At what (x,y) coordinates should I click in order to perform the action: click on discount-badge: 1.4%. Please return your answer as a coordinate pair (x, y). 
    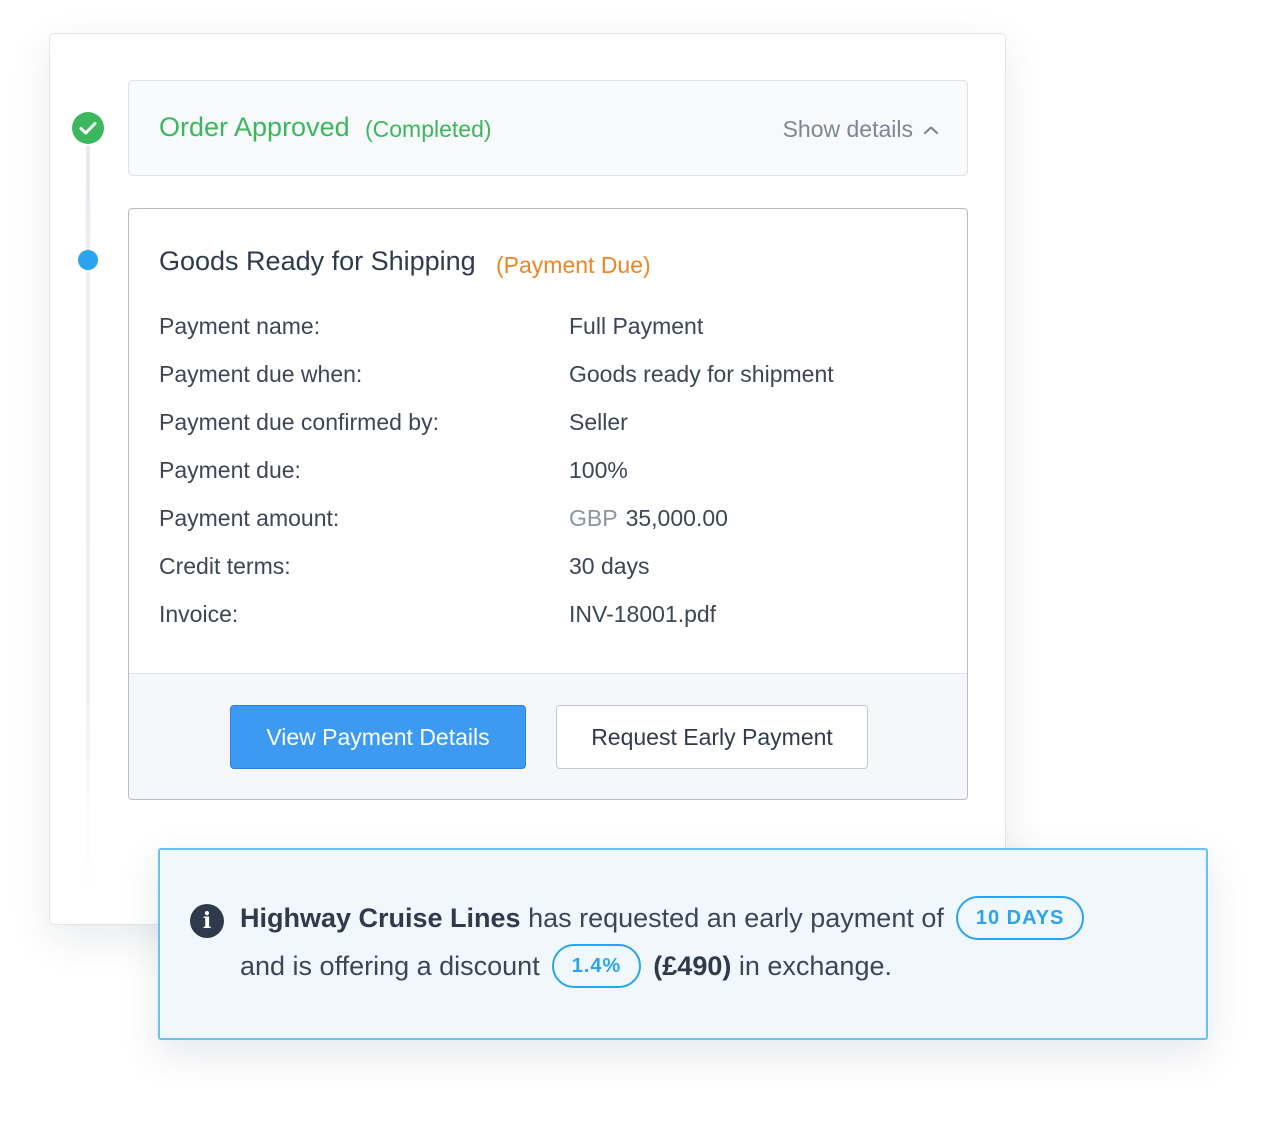
    Looking at the image, I should click on (596, 966).